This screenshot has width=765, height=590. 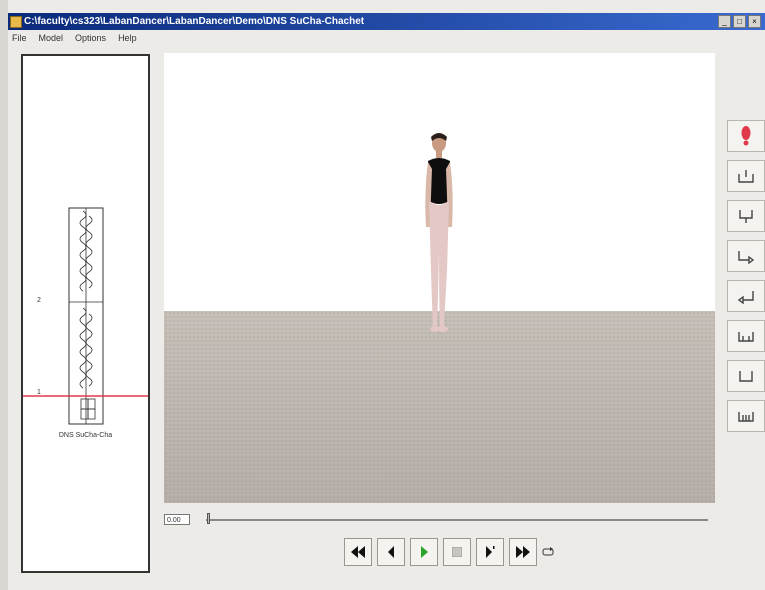 I want to click on rewind-to-start-button, so click(x=358, y=552).